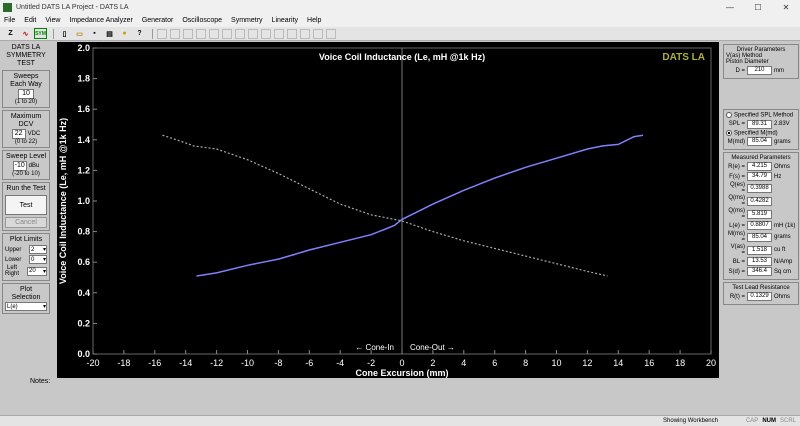 Image resolution: width=800 pixels, height=426 pixels. I want to click on x-tick-label: 14, so click(618, 363).